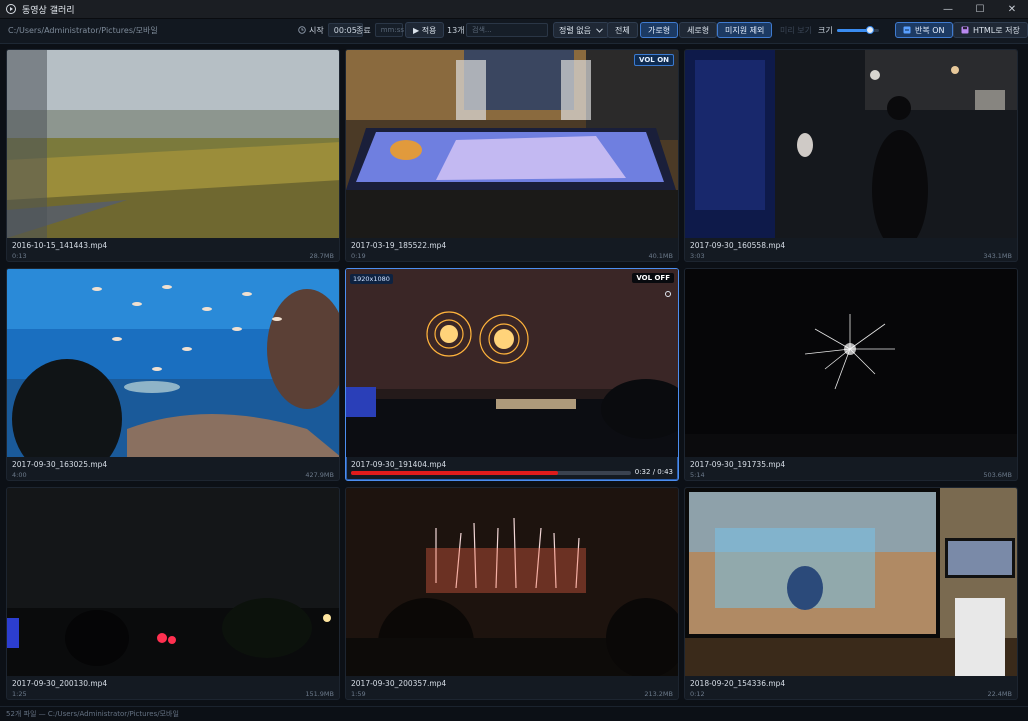 The width and height of the screenshot is (1028, 721). I want to click on window-title: 동영상 갤러리, so click(48, 10).